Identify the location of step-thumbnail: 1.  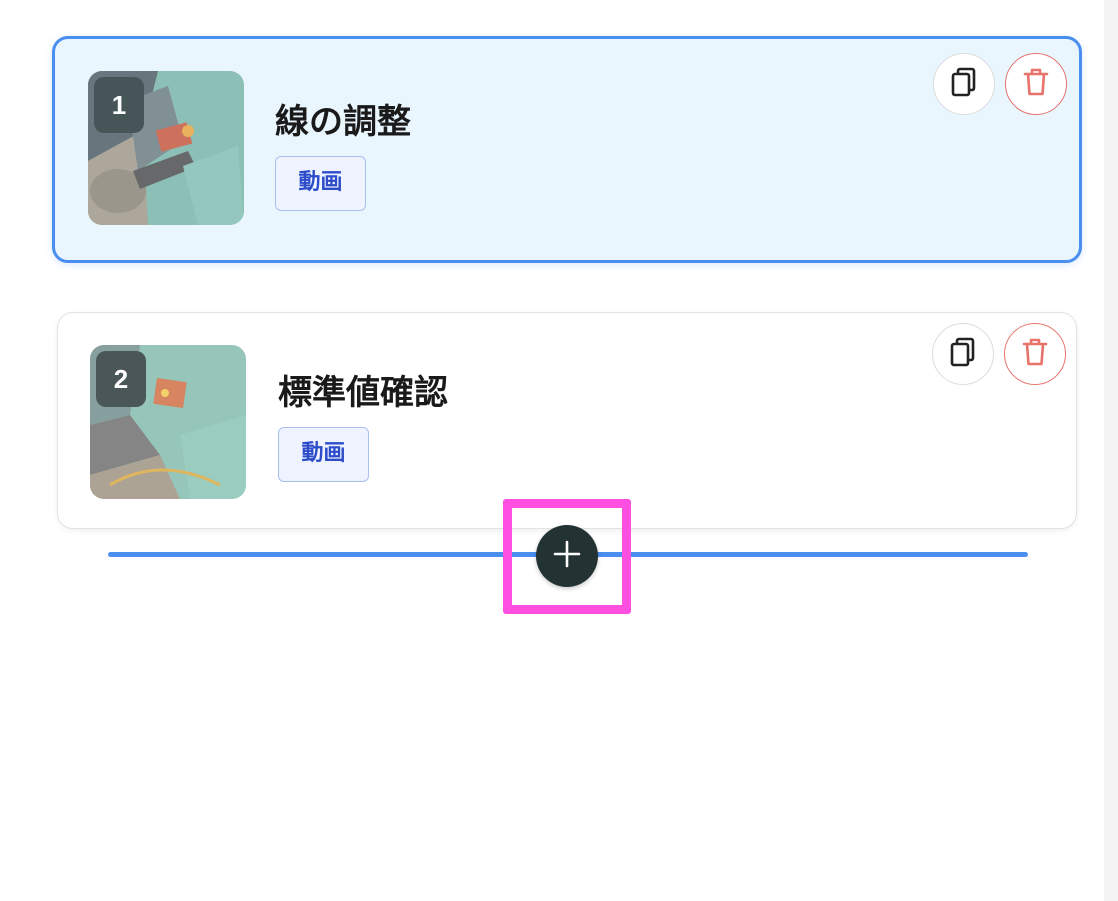
(166, 148).